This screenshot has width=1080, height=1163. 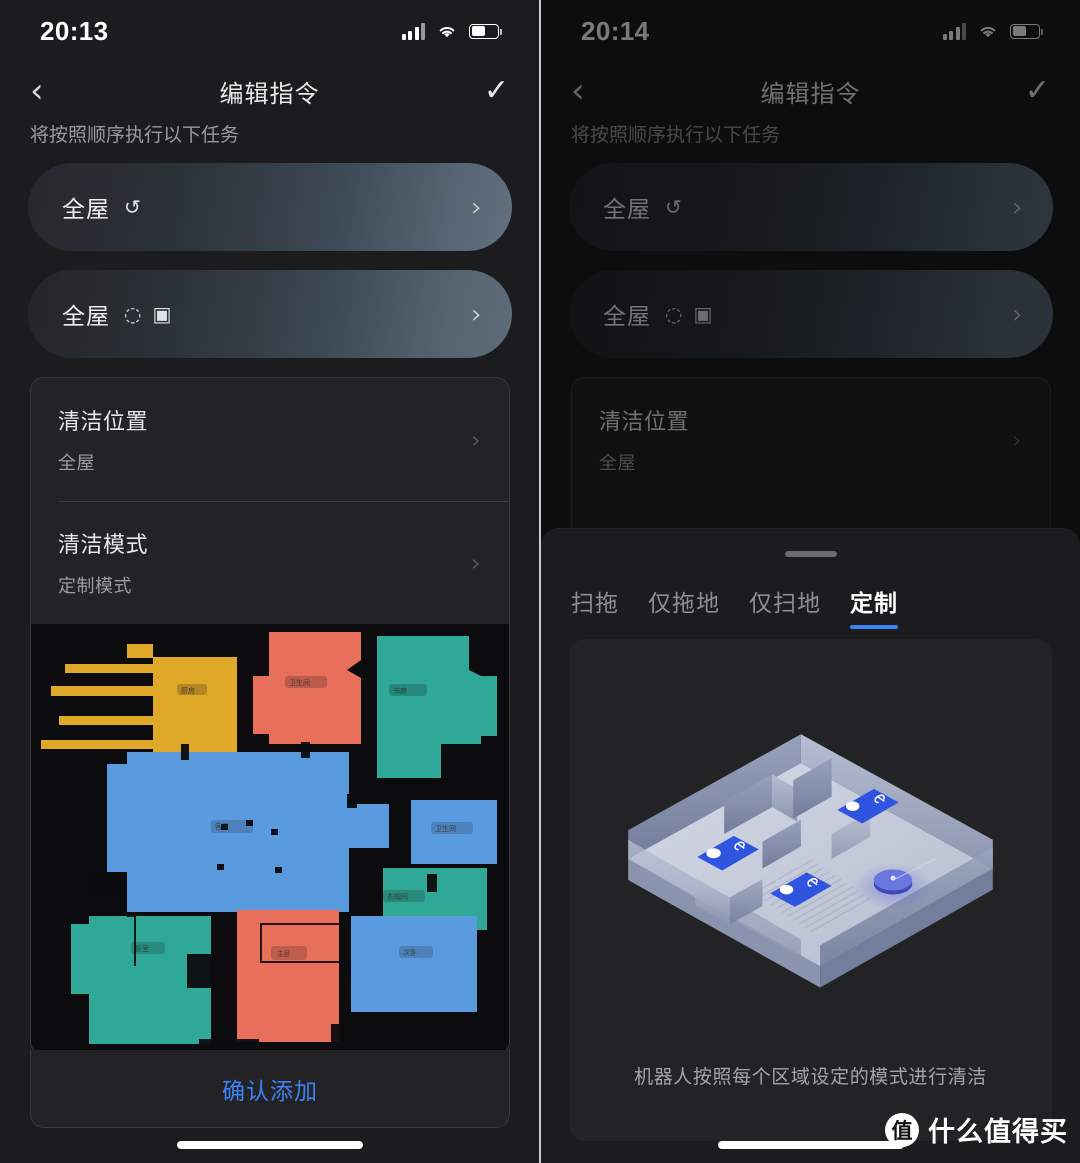 What do you see at coordinates (902, 1129) in the screenshot?
I see `watermark-logo-icon: 值` at bounding box center [902, 1129].